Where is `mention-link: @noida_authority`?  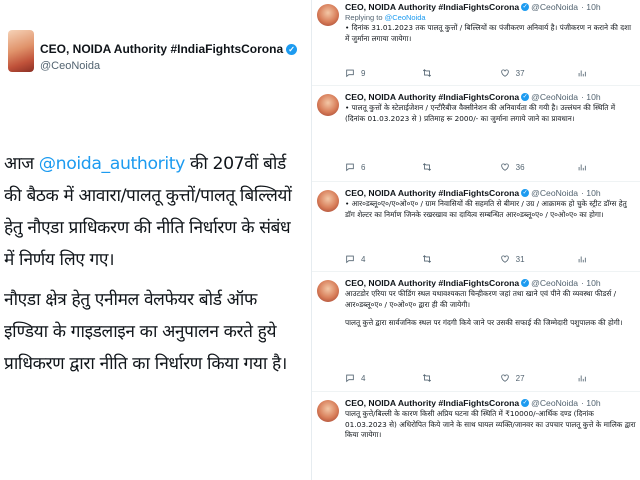 mention-link: @noida_authority is located at coordinates (112, 164).